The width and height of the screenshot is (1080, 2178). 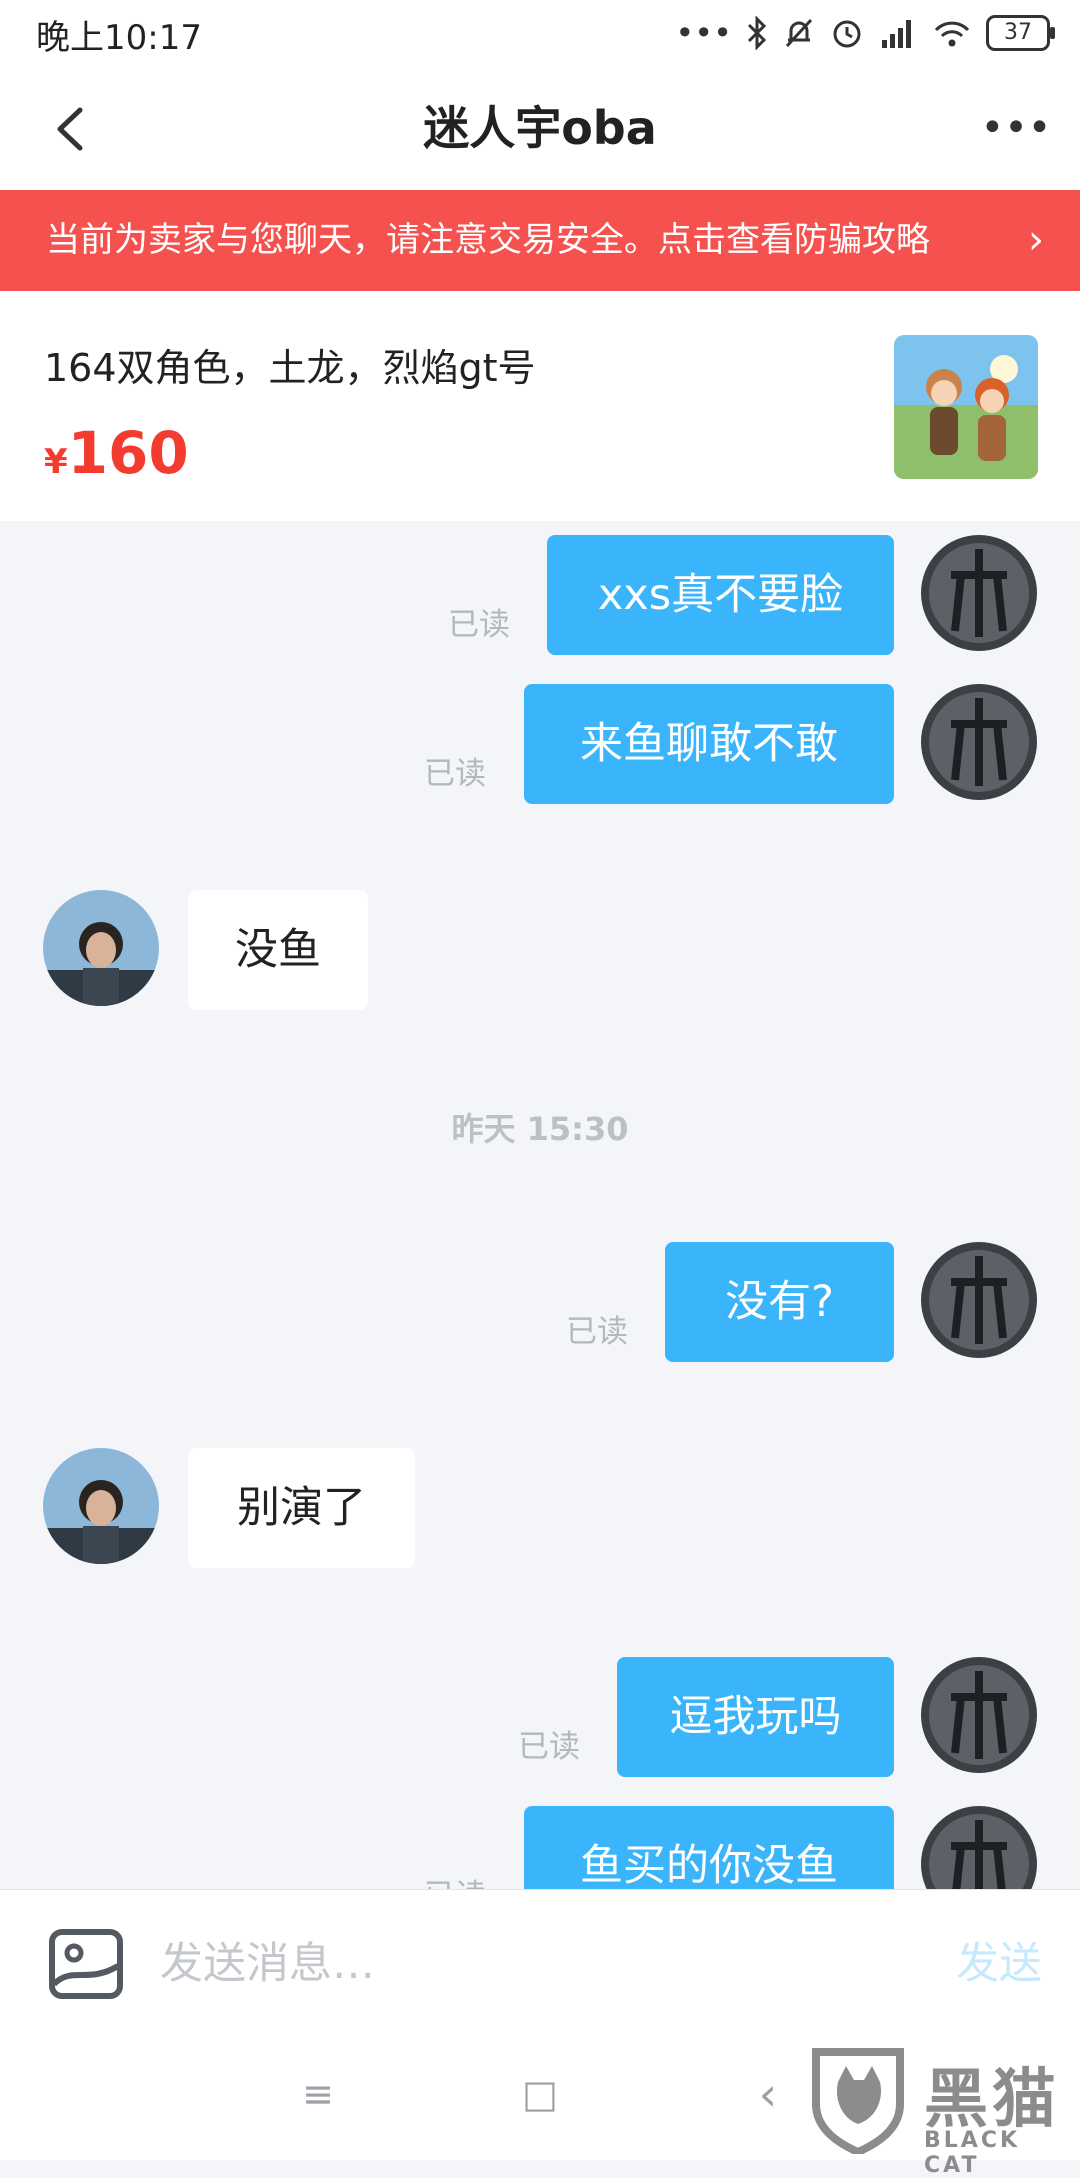 What do you see at coordinates (896, 34) in the screenshot?
I see `signal-icon` at bounding box center [896, 34].